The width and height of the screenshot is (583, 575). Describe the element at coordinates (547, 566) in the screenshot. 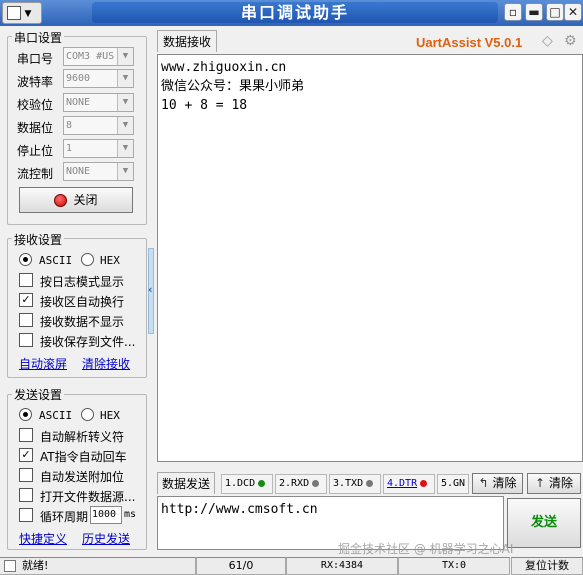

I see `reset-count-button: 复位计数` at that location.